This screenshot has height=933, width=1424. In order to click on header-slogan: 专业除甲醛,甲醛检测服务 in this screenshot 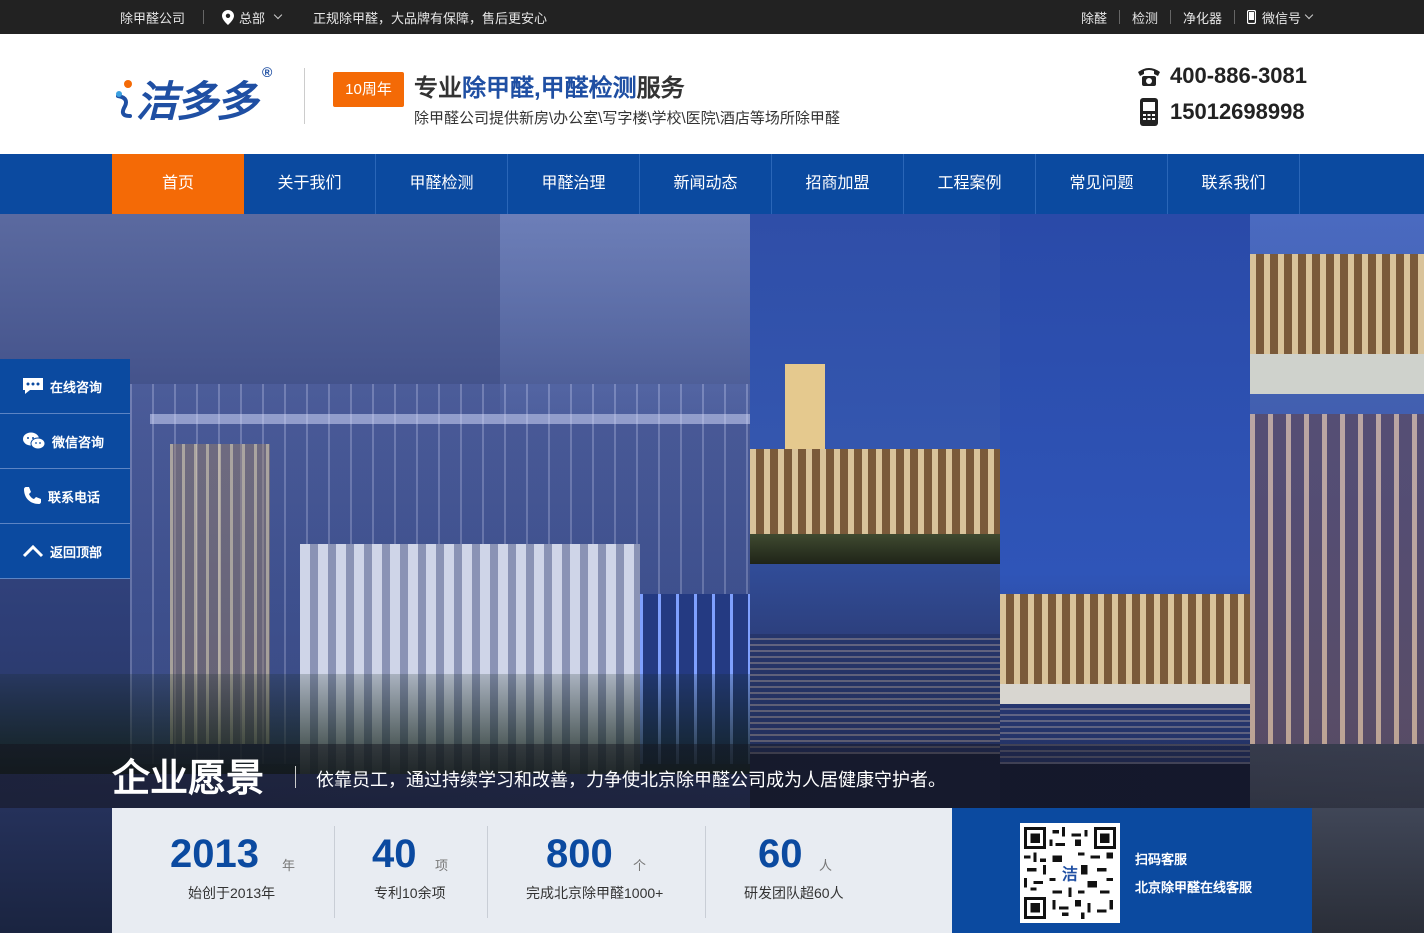, I will do `click(549, 85)`.